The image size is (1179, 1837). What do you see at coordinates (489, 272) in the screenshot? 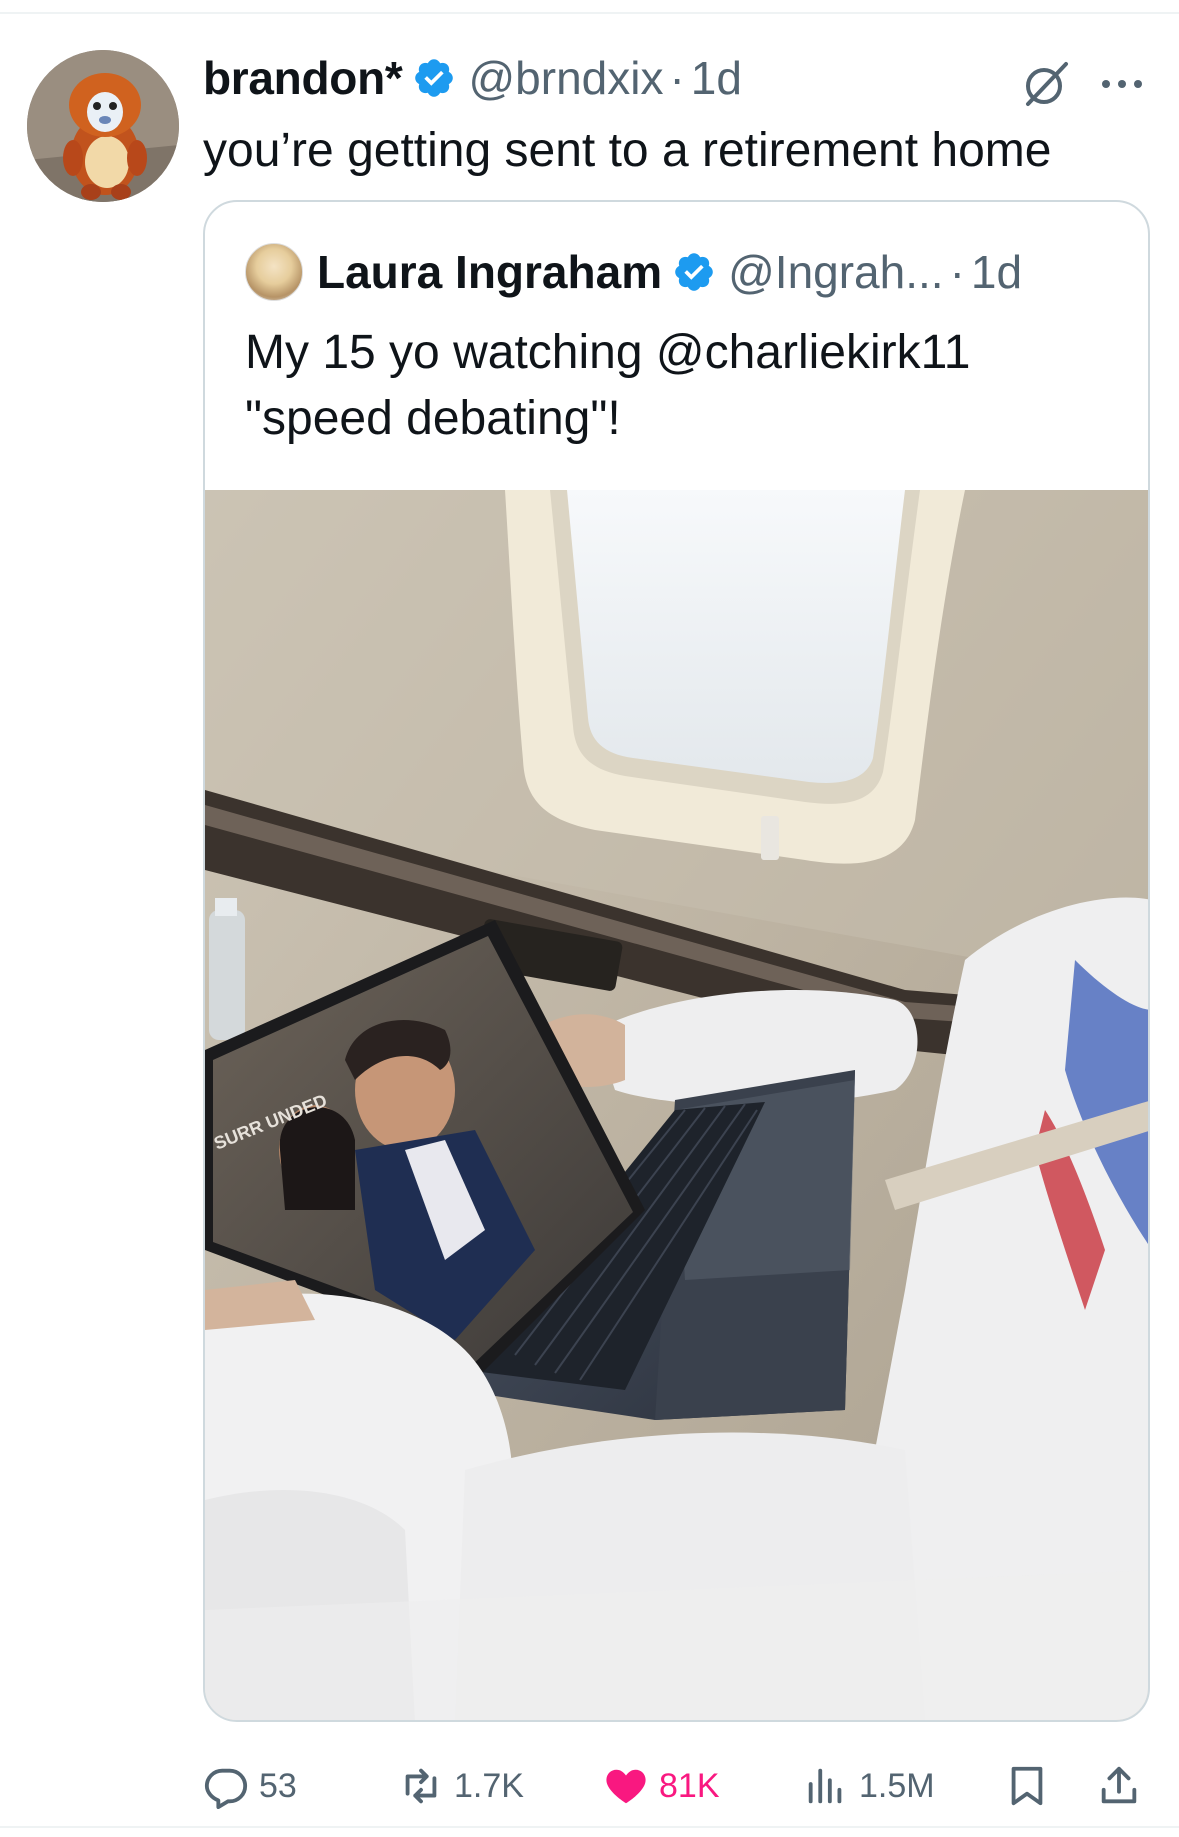
I see `quoted-author-name: Laura Ingraham` at bounding box center [489, 272].